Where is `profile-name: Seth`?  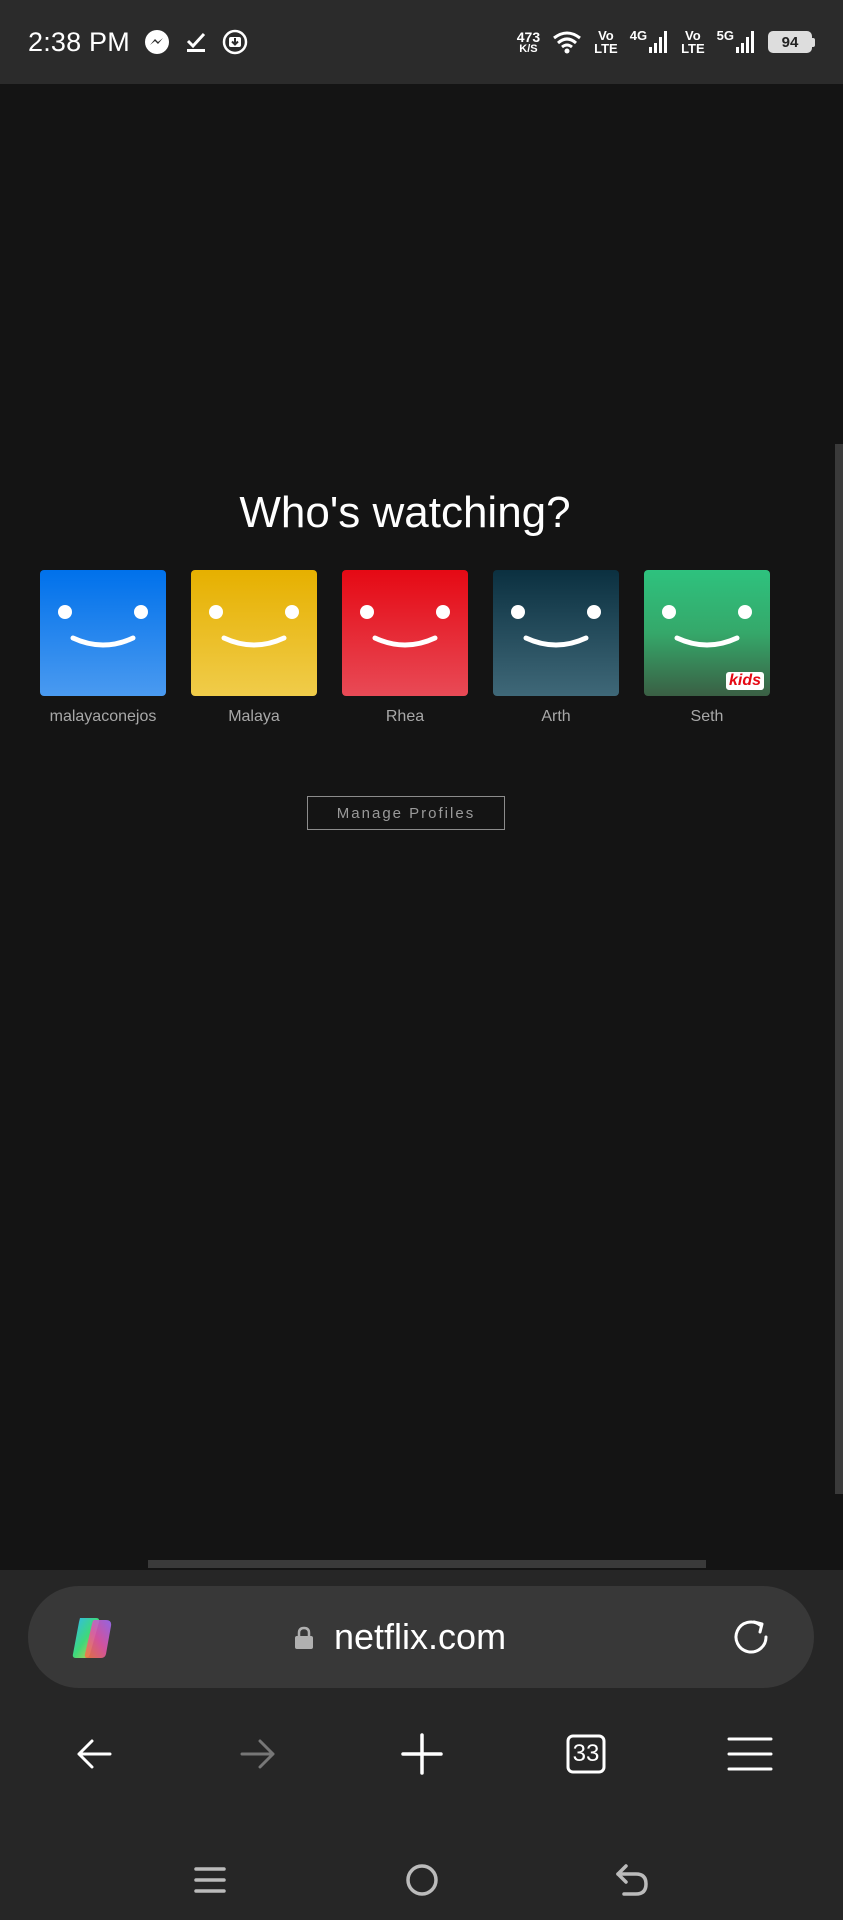 profile-name: Seth is located at coordinates (707, 716).